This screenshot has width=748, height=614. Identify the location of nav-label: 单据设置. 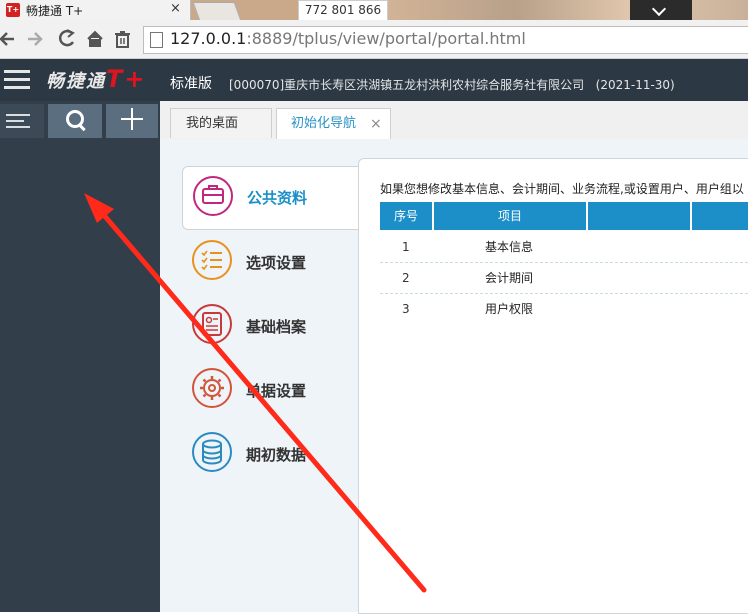
(276, 391).